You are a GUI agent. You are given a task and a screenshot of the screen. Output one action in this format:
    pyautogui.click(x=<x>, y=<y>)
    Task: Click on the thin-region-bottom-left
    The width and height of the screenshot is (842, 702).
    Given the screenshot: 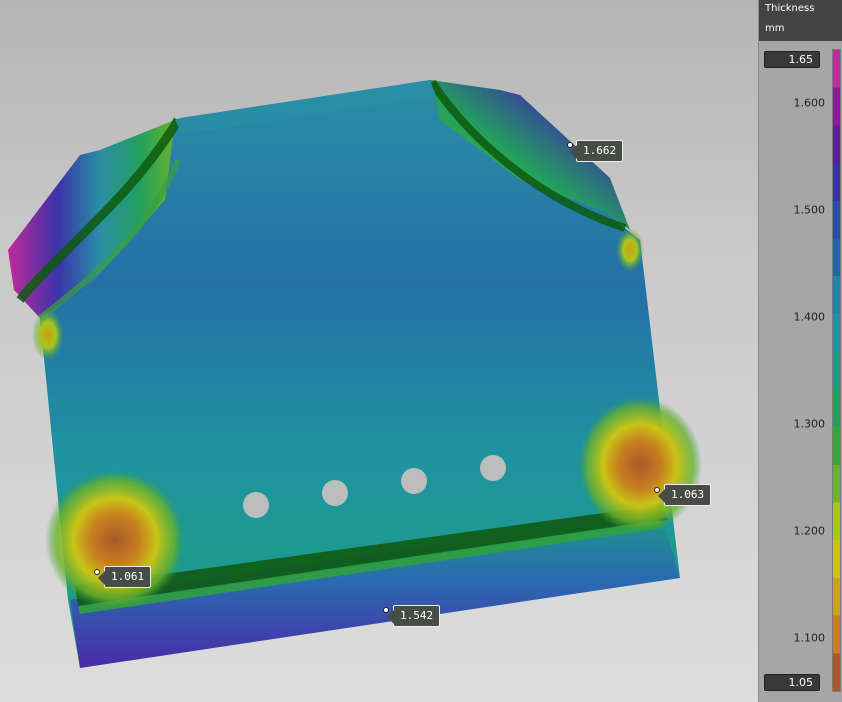 What is the action you would take?
    pyautogui.click(x=115, y=540)
    